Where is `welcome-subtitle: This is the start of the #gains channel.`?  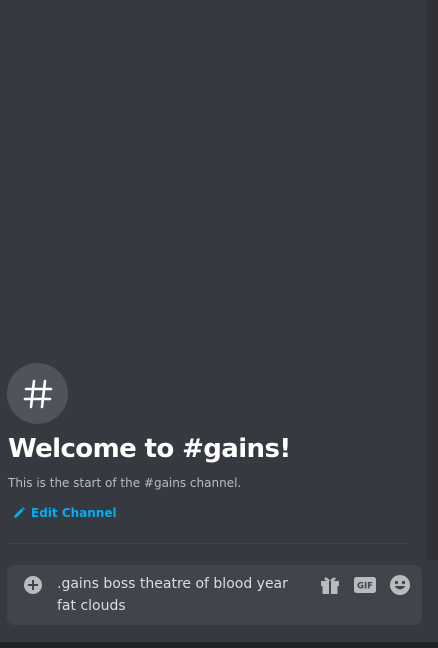 welcome-subtitle: This is the start of the #gains channel. is located at coordinates (125, 483).